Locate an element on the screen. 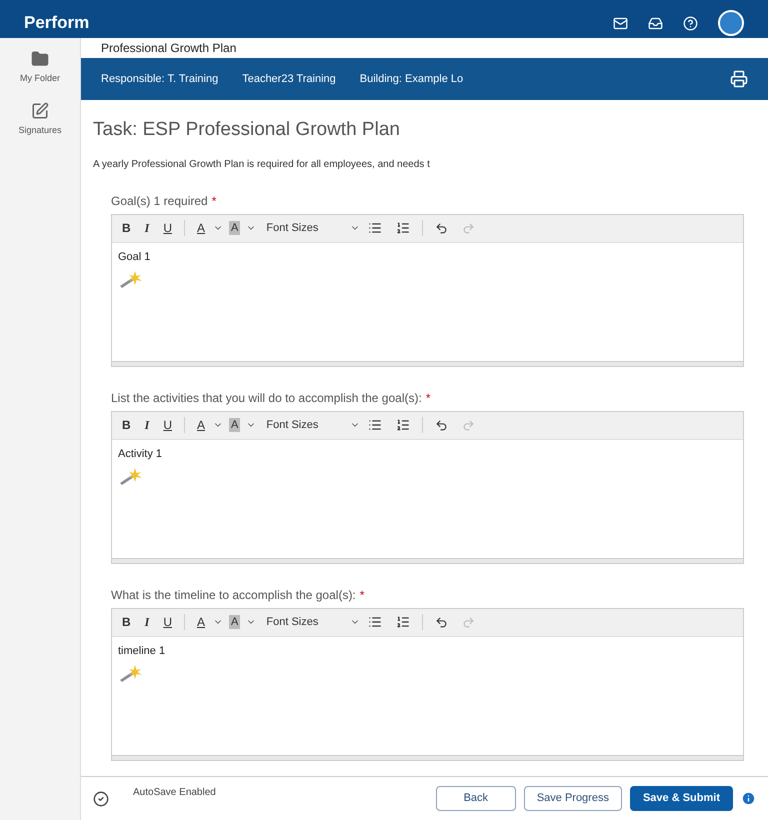  footer-button: Save Progress is located at coordinates (573, 798).